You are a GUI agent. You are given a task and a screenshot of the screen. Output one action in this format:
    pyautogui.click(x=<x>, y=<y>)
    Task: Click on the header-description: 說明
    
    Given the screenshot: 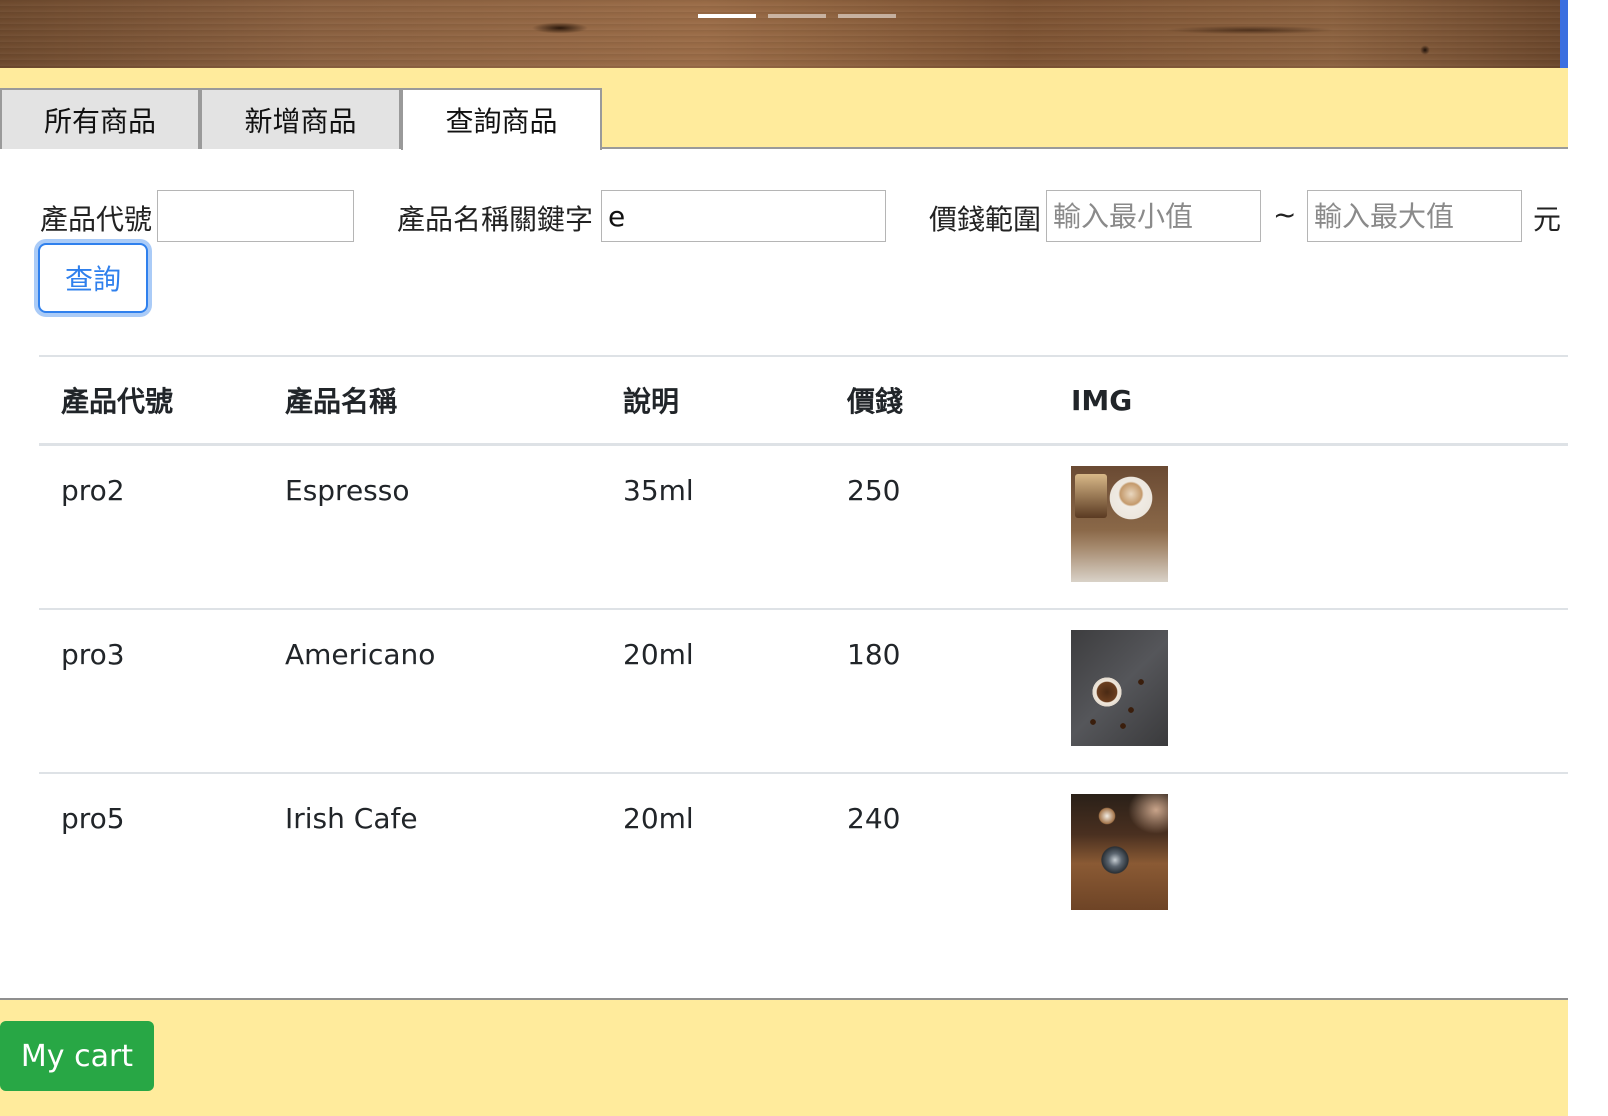 What is the action you would take?
    pyautogui.click(x=713, y=400)
    